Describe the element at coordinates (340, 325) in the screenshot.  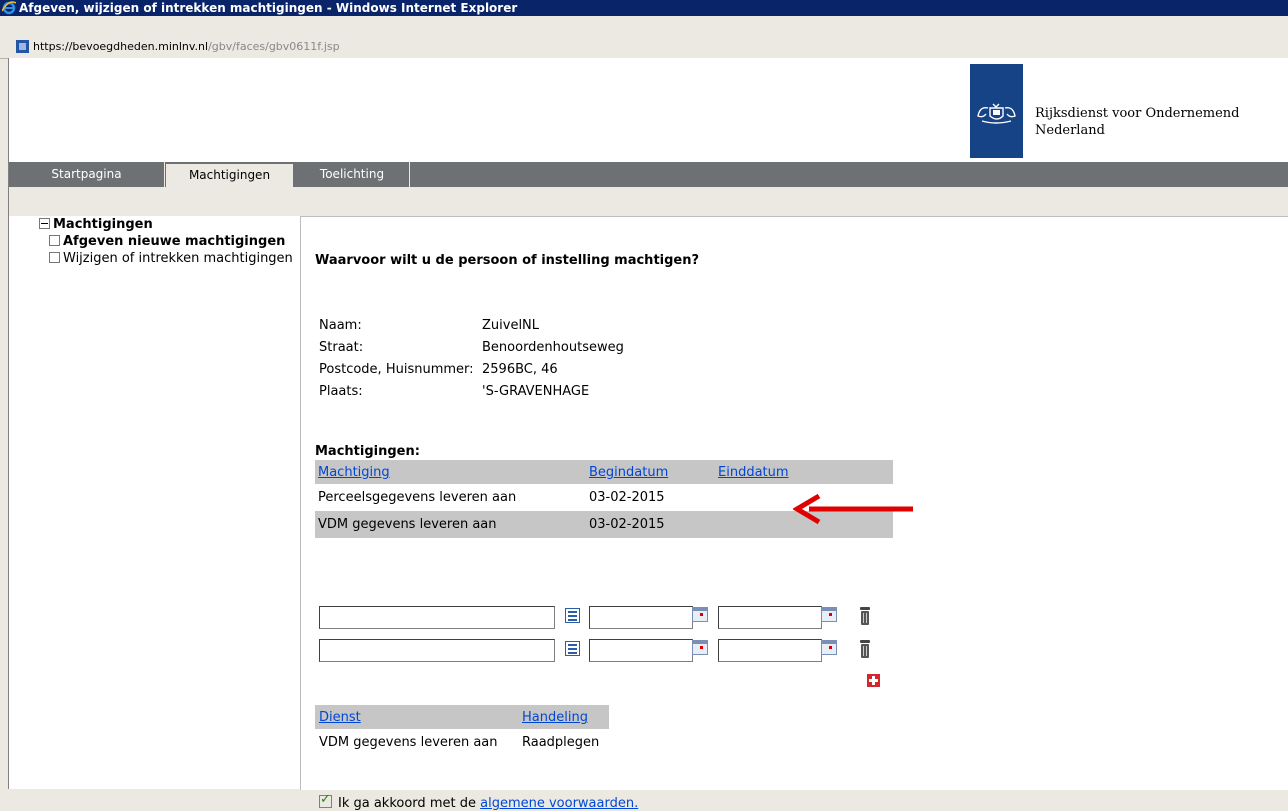
I see `info-label: Naam:` at that location.